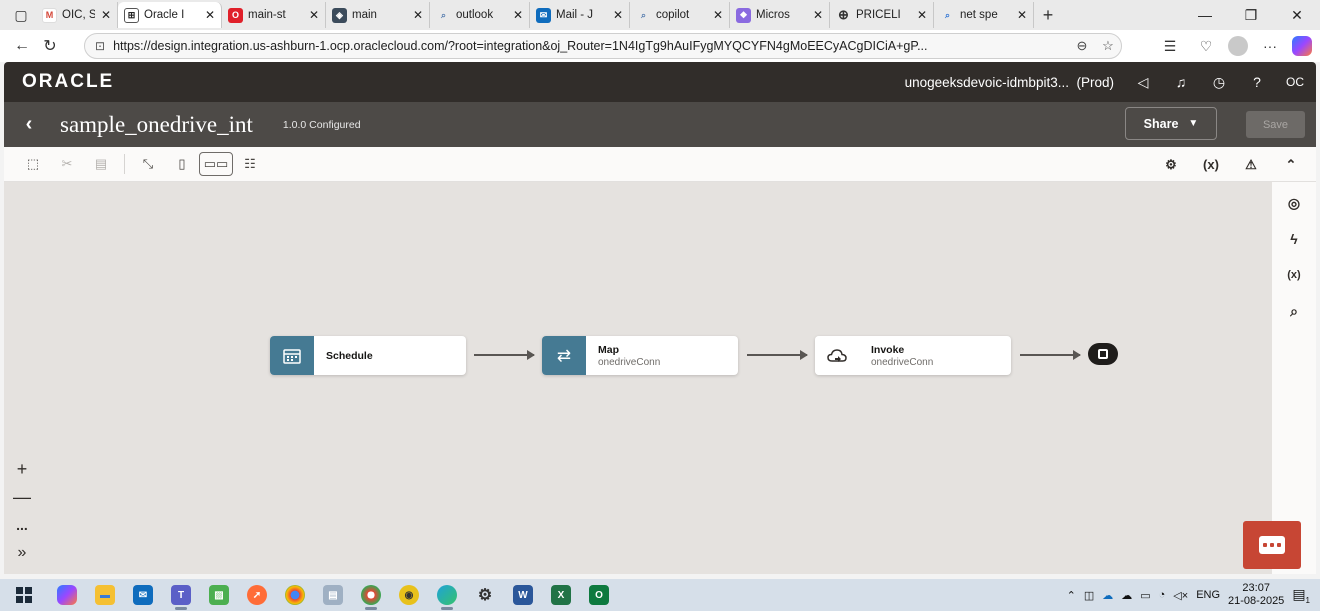  What do you see at coordinates (1275, 124) in the screenshot?
I see `save-button: Save` at bounding box center [1275, 124].